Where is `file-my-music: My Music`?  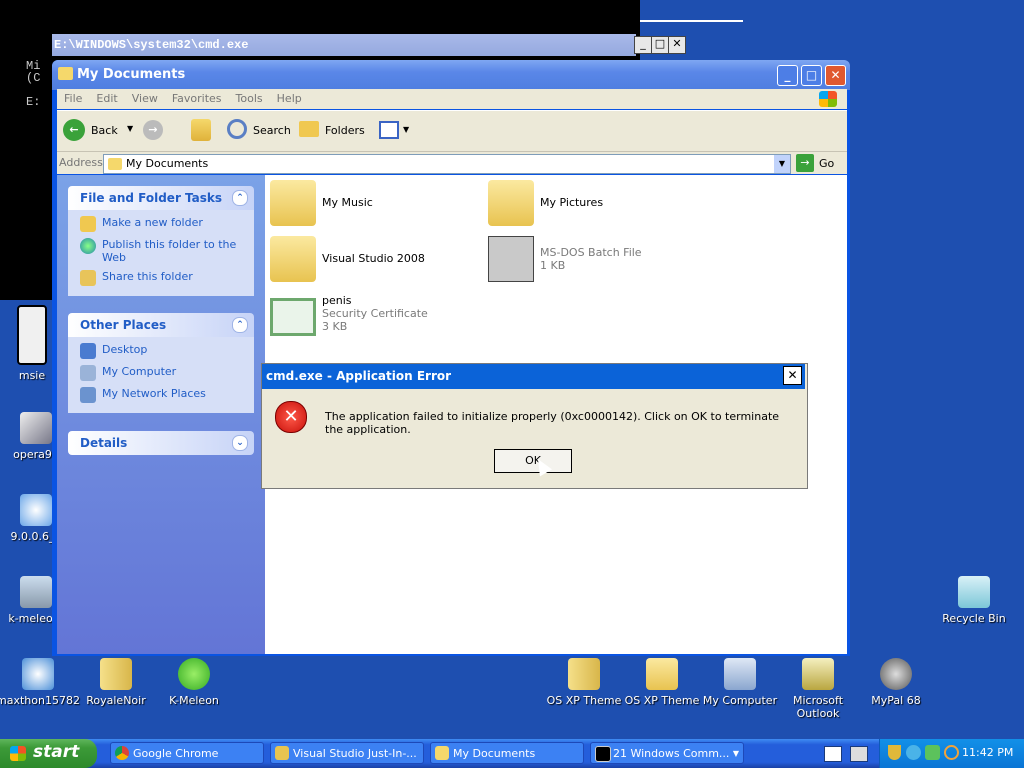 file-my-music: My Music is located at coordinates (321, 203).